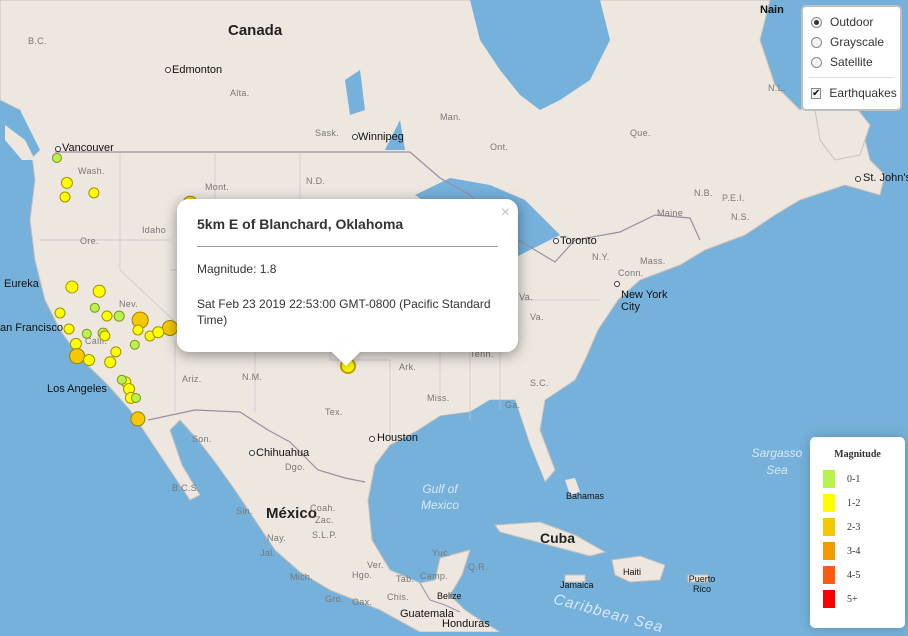 The width and height of the screenshot is (908, 636). I want to click on region-label: Tex., so click(334, 412).